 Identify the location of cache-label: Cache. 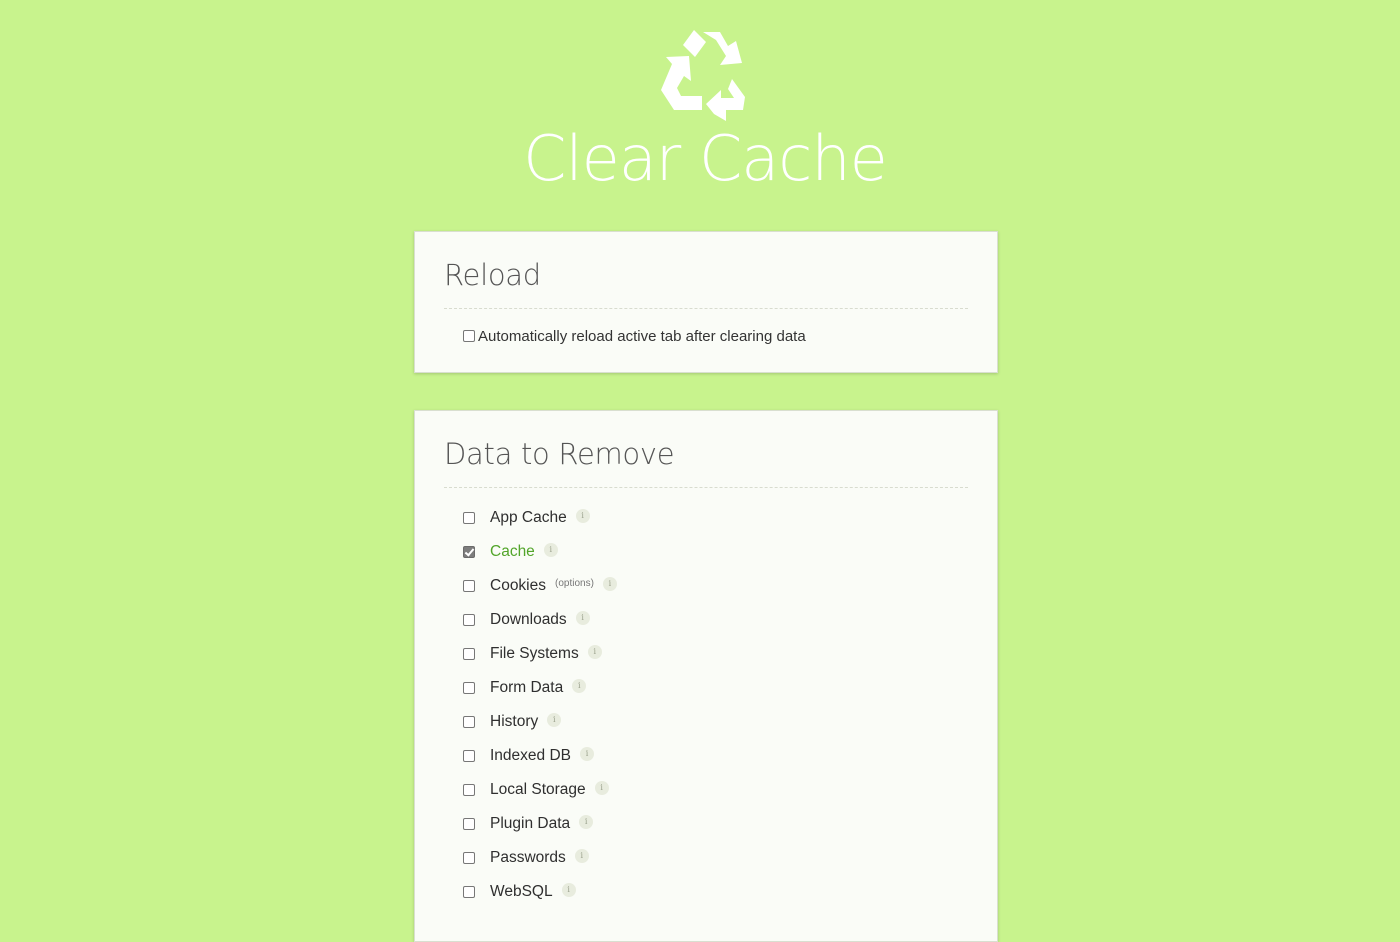
(512, 551).